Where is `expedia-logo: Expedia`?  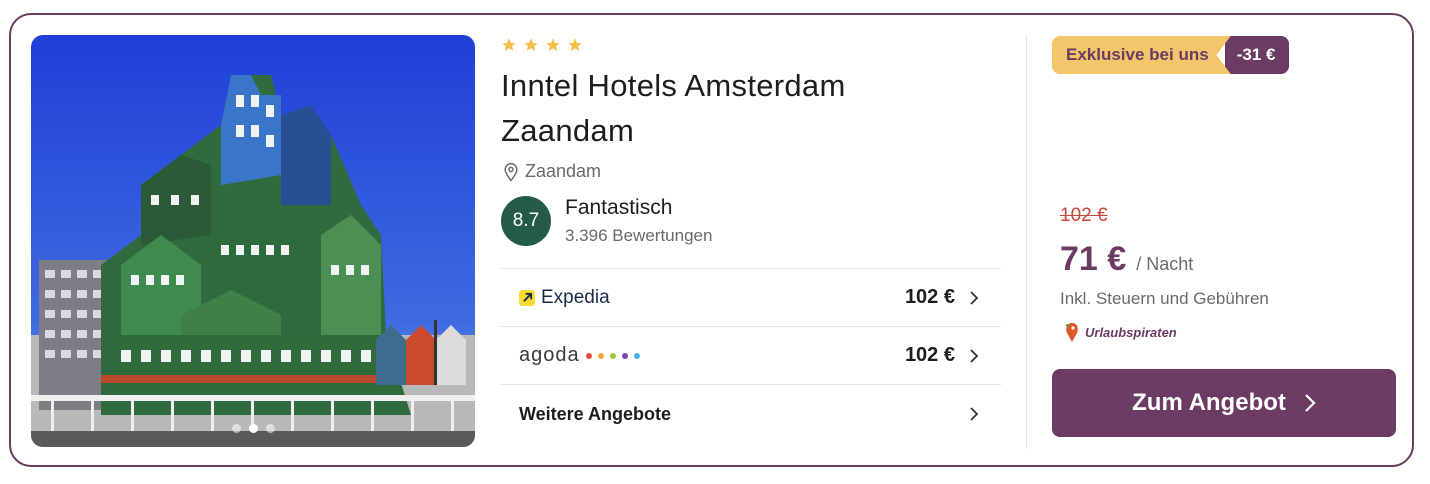
expedia-logo: Expedia is located at coordinates (564, 298).